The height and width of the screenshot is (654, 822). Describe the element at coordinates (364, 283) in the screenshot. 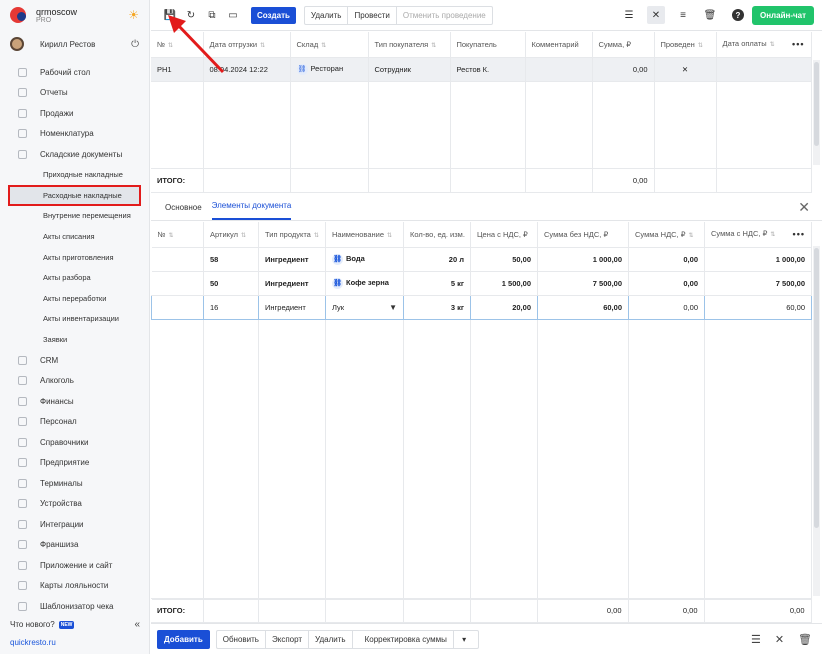

I see `cell-name: ⛓ Кофе зерна` at that location.